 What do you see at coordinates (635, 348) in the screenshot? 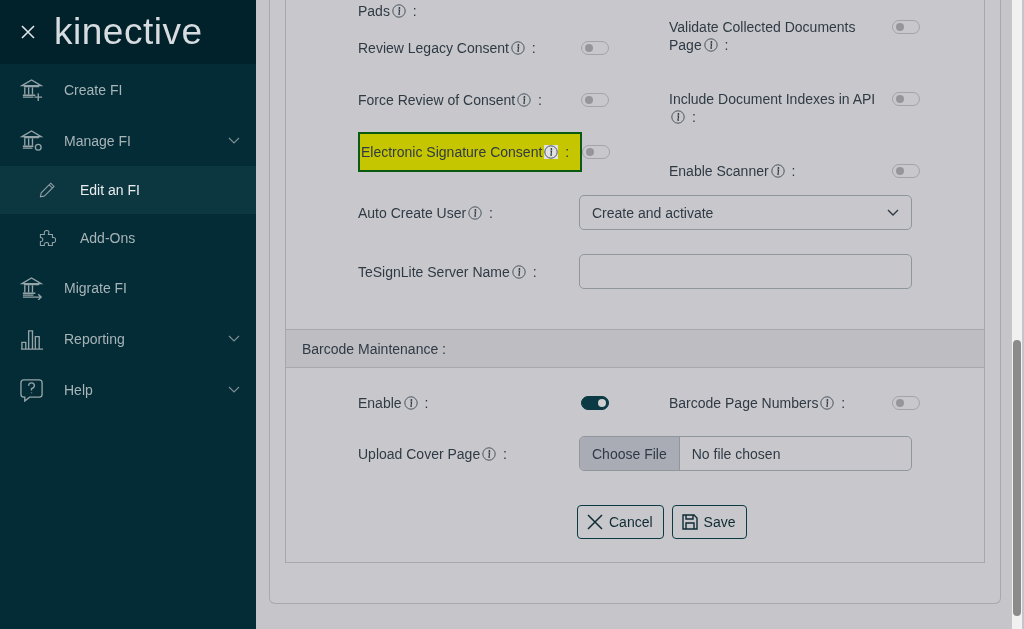
I see `section-header: Barcode Maintenance :` at bounding box center [635, 348].